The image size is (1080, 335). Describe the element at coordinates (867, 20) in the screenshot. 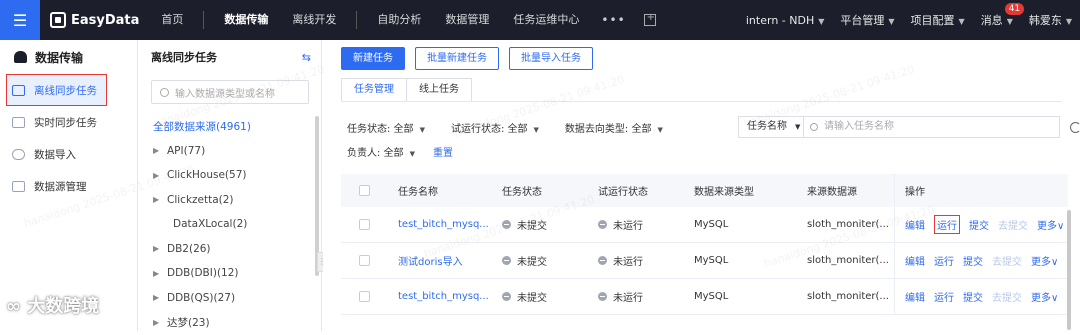

I see `platform-menu: 平台管理 ▼` at that location.